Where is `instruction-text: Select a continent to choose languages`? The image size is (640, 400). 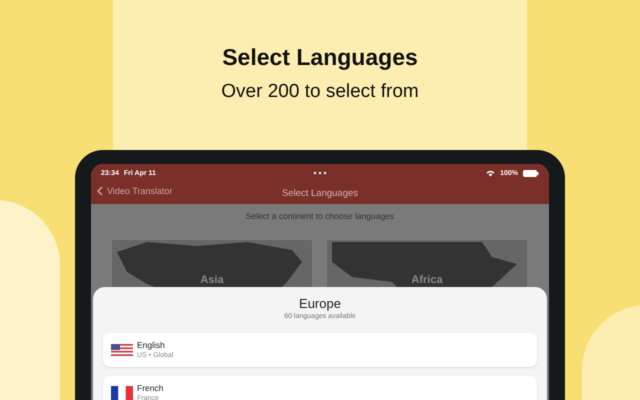 instruction-text: Select a continent to choose languages is located at coordinates (320, 216).